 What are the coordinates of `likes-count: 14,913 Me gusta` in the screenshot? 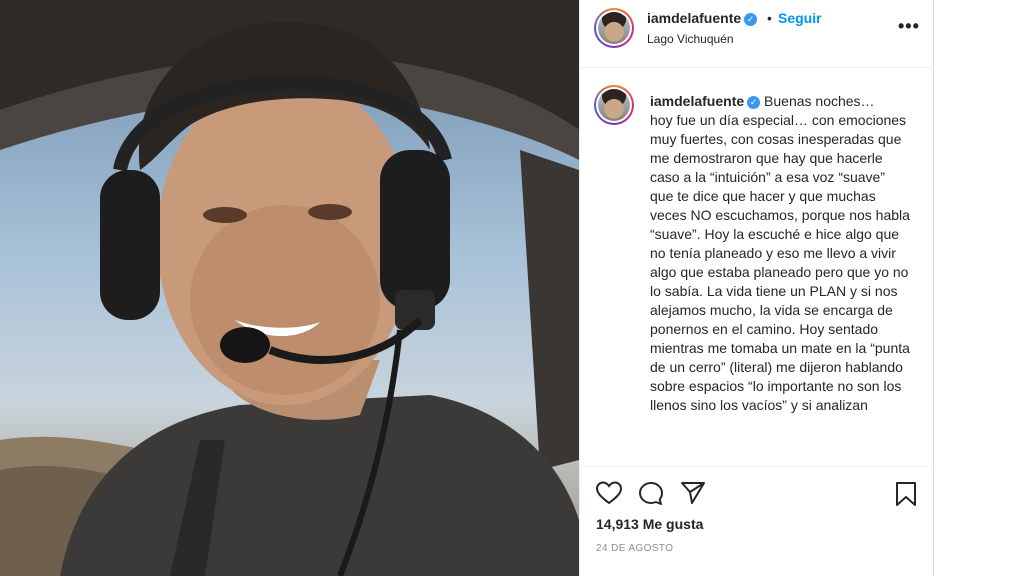 It's located at (649, 524).